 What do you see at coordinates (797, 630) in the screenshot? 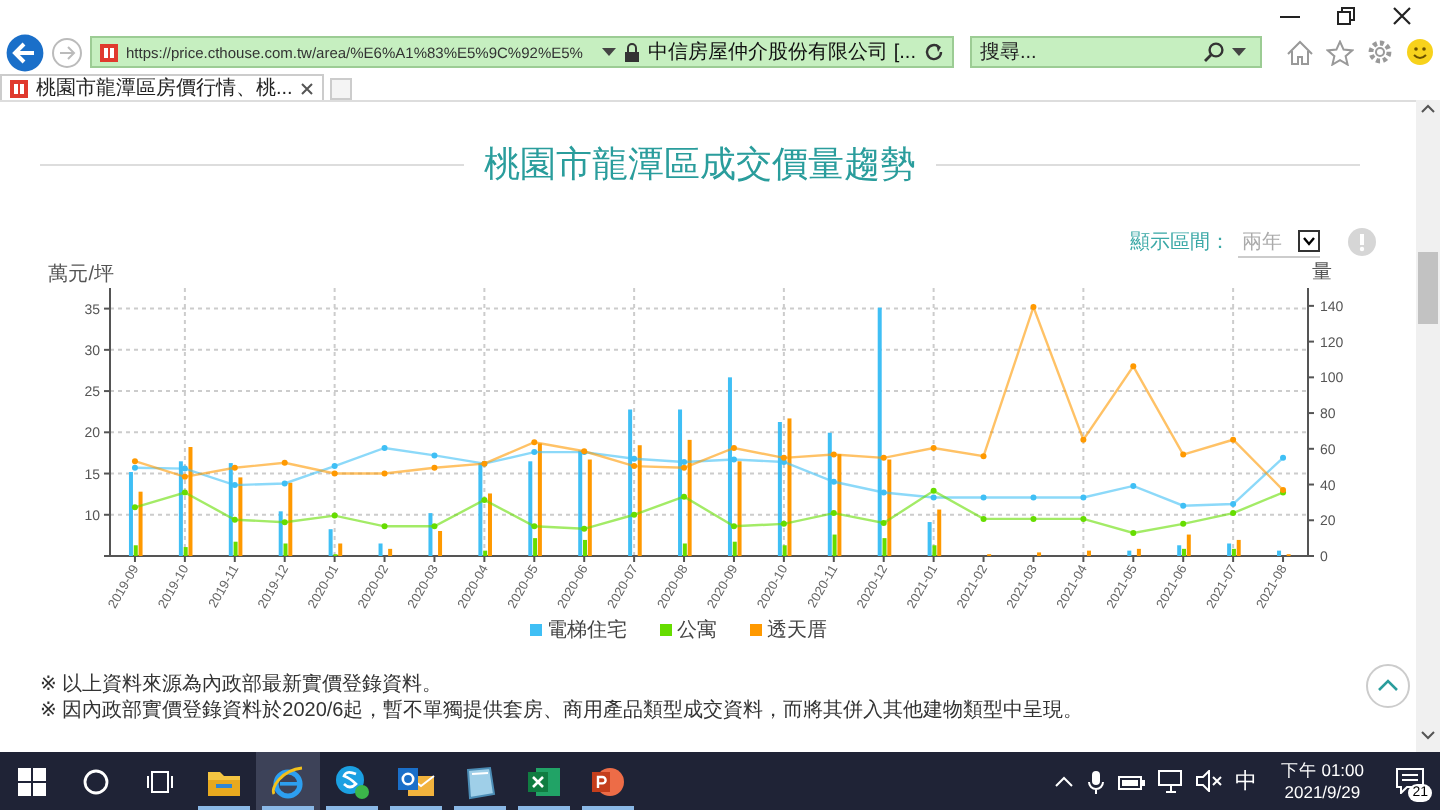
I see `legend-label: 透天厝` at bounding box center [797, 630].